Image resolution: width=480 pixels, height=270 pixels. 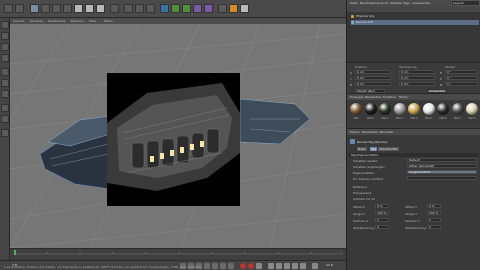 I want to click on viewport-menu-ansicht: Ansicht, so click(x=18, y=21).